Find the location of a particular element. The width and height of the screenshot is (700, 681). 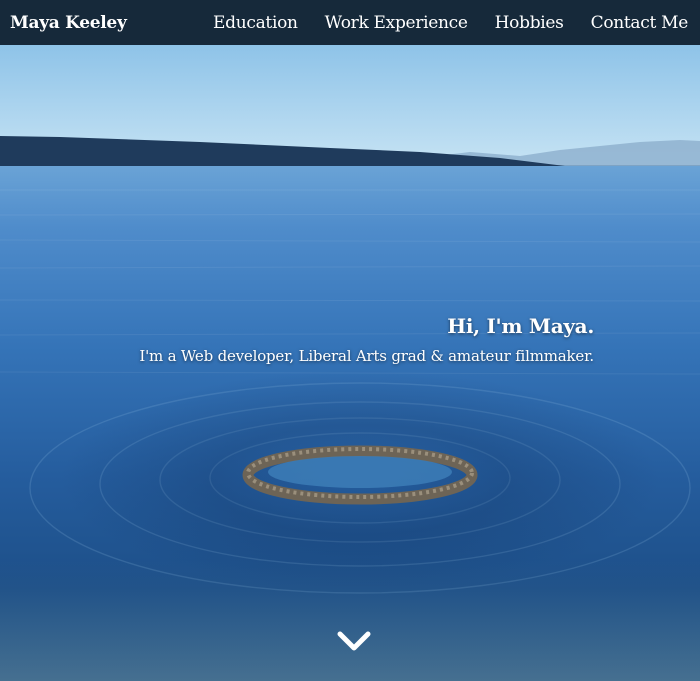

nav-link-hobbies: Hobbies is located at coordinates (529, 23).